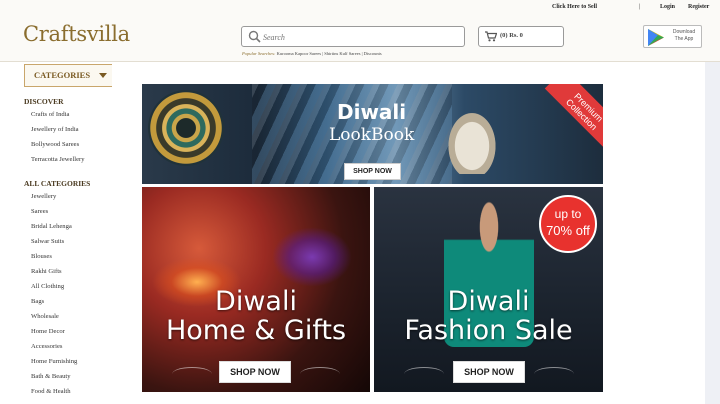 The height and width of the screenshot is (404, 720). Describe the element at coordinates (698, 7) in the screenshot. I see `register-link: Register` at that location.